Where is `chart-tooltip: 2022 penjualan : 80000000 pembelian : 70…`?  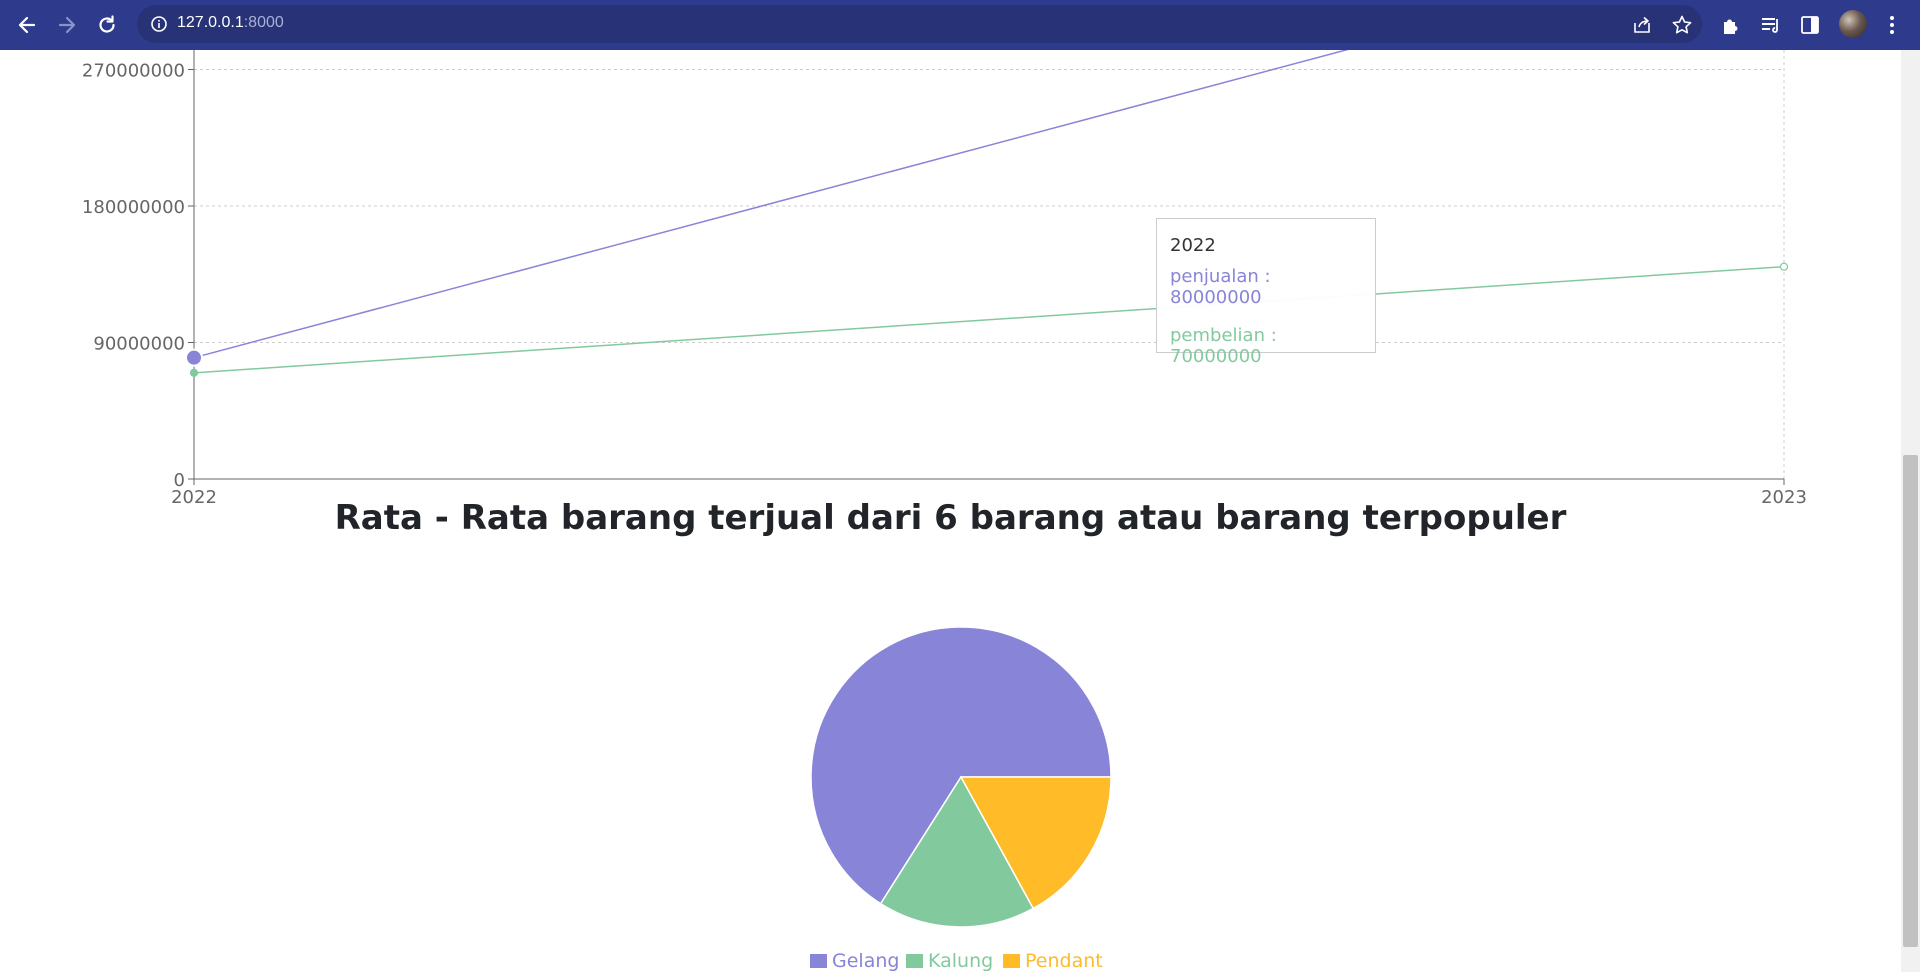 chart-tooltip: 2022 penjualan : 80000000 pembelian : 70… is located at coordinates (1266, 292).